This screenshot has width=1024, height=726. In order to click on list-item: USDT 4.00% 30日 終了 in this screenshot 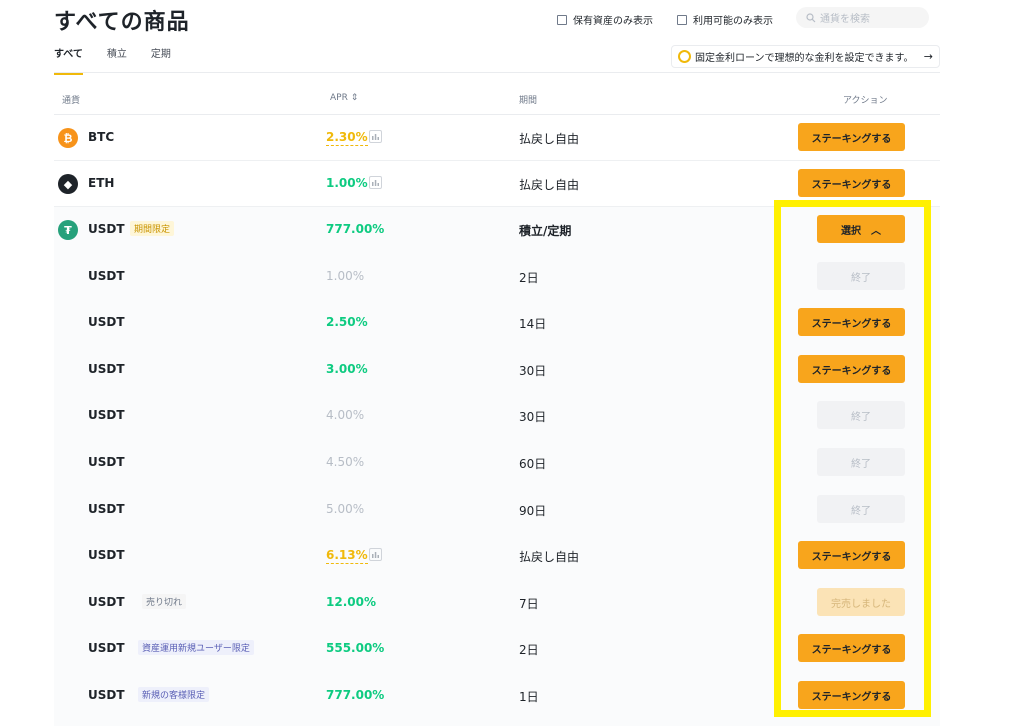, I will do `click(497, 416)`.